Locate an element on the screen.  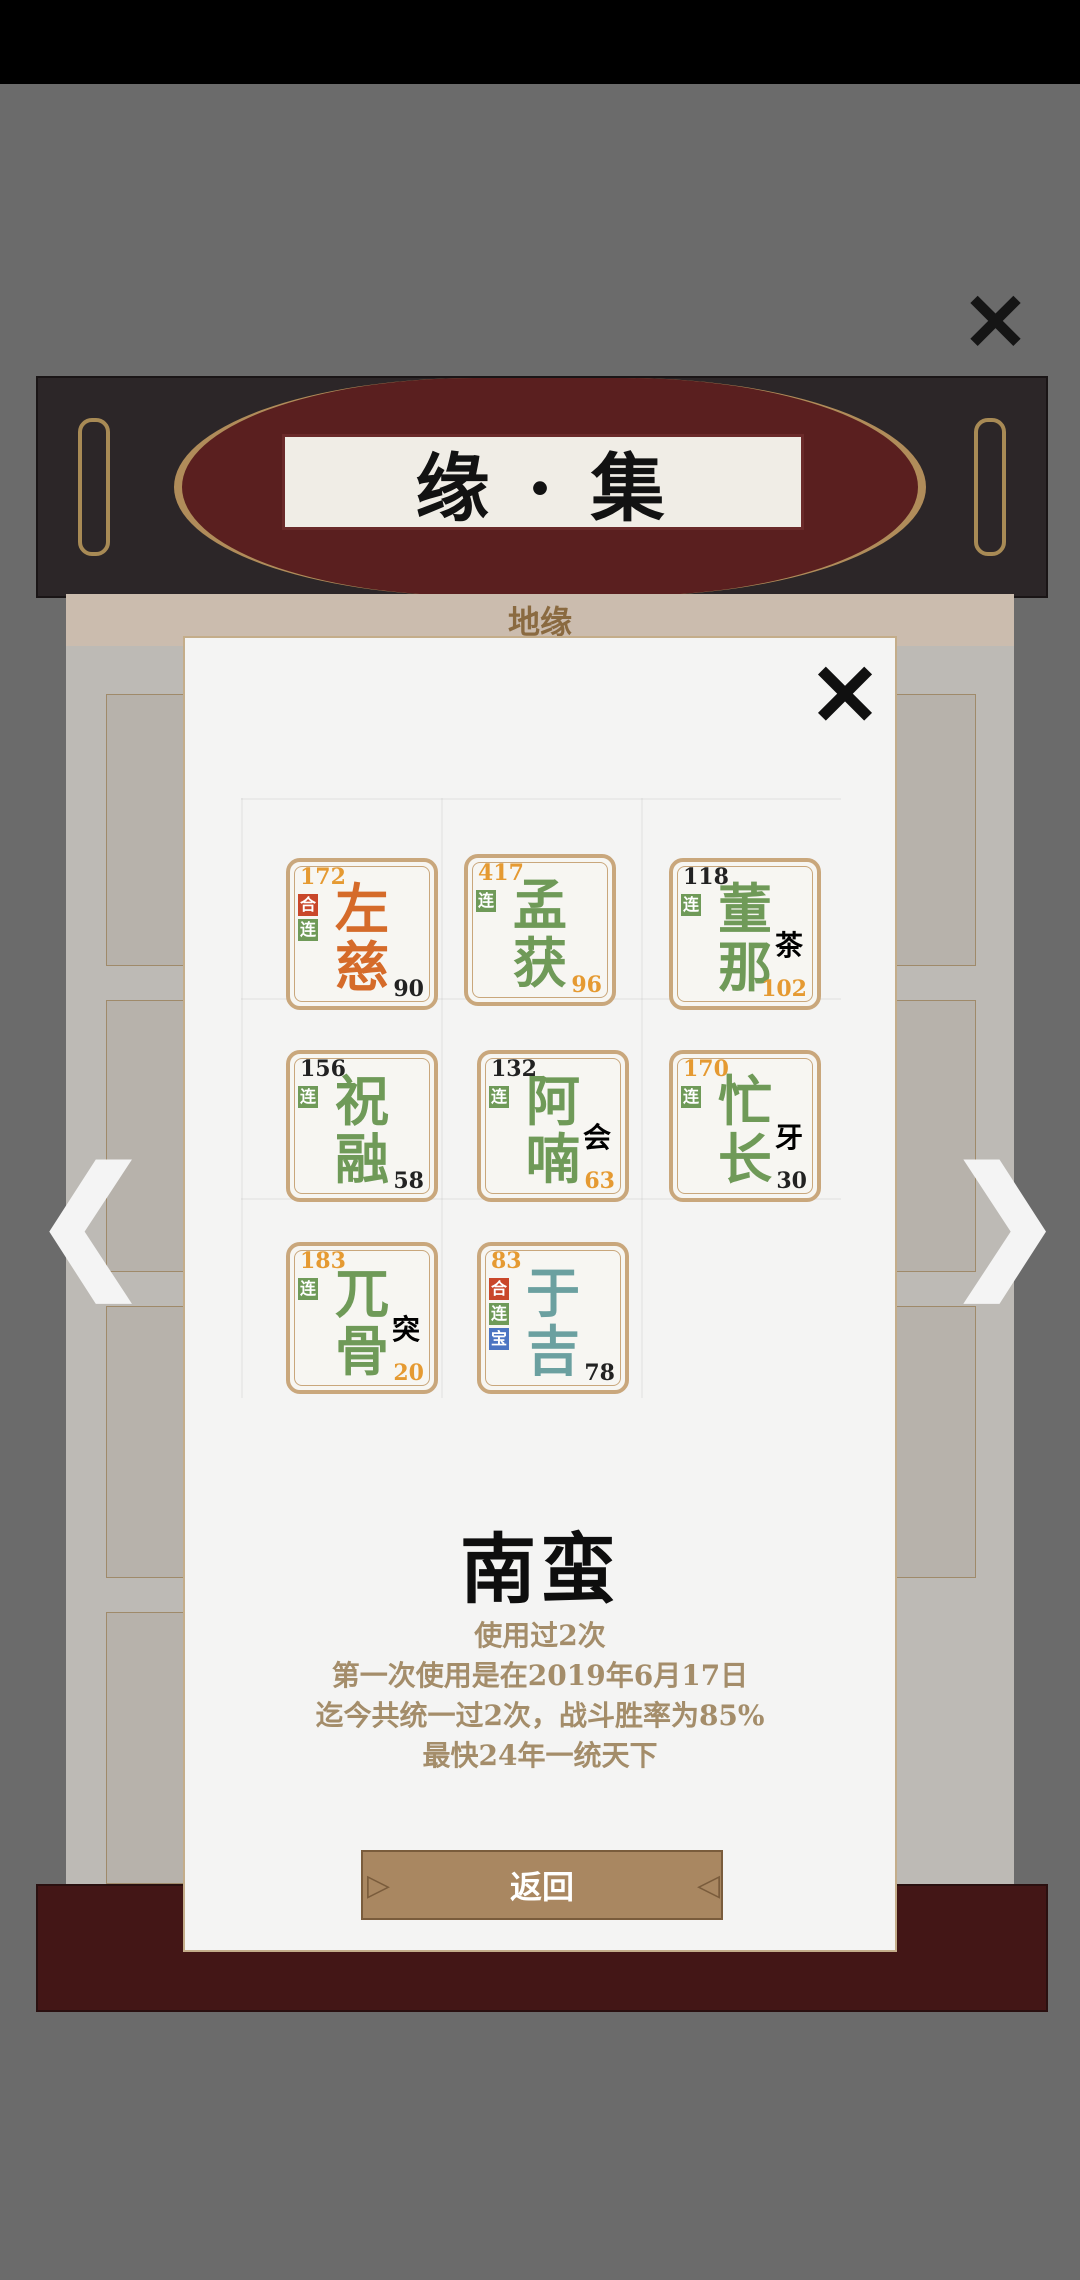
back-button-label: 返回 is located at coordinates (541, 1887).